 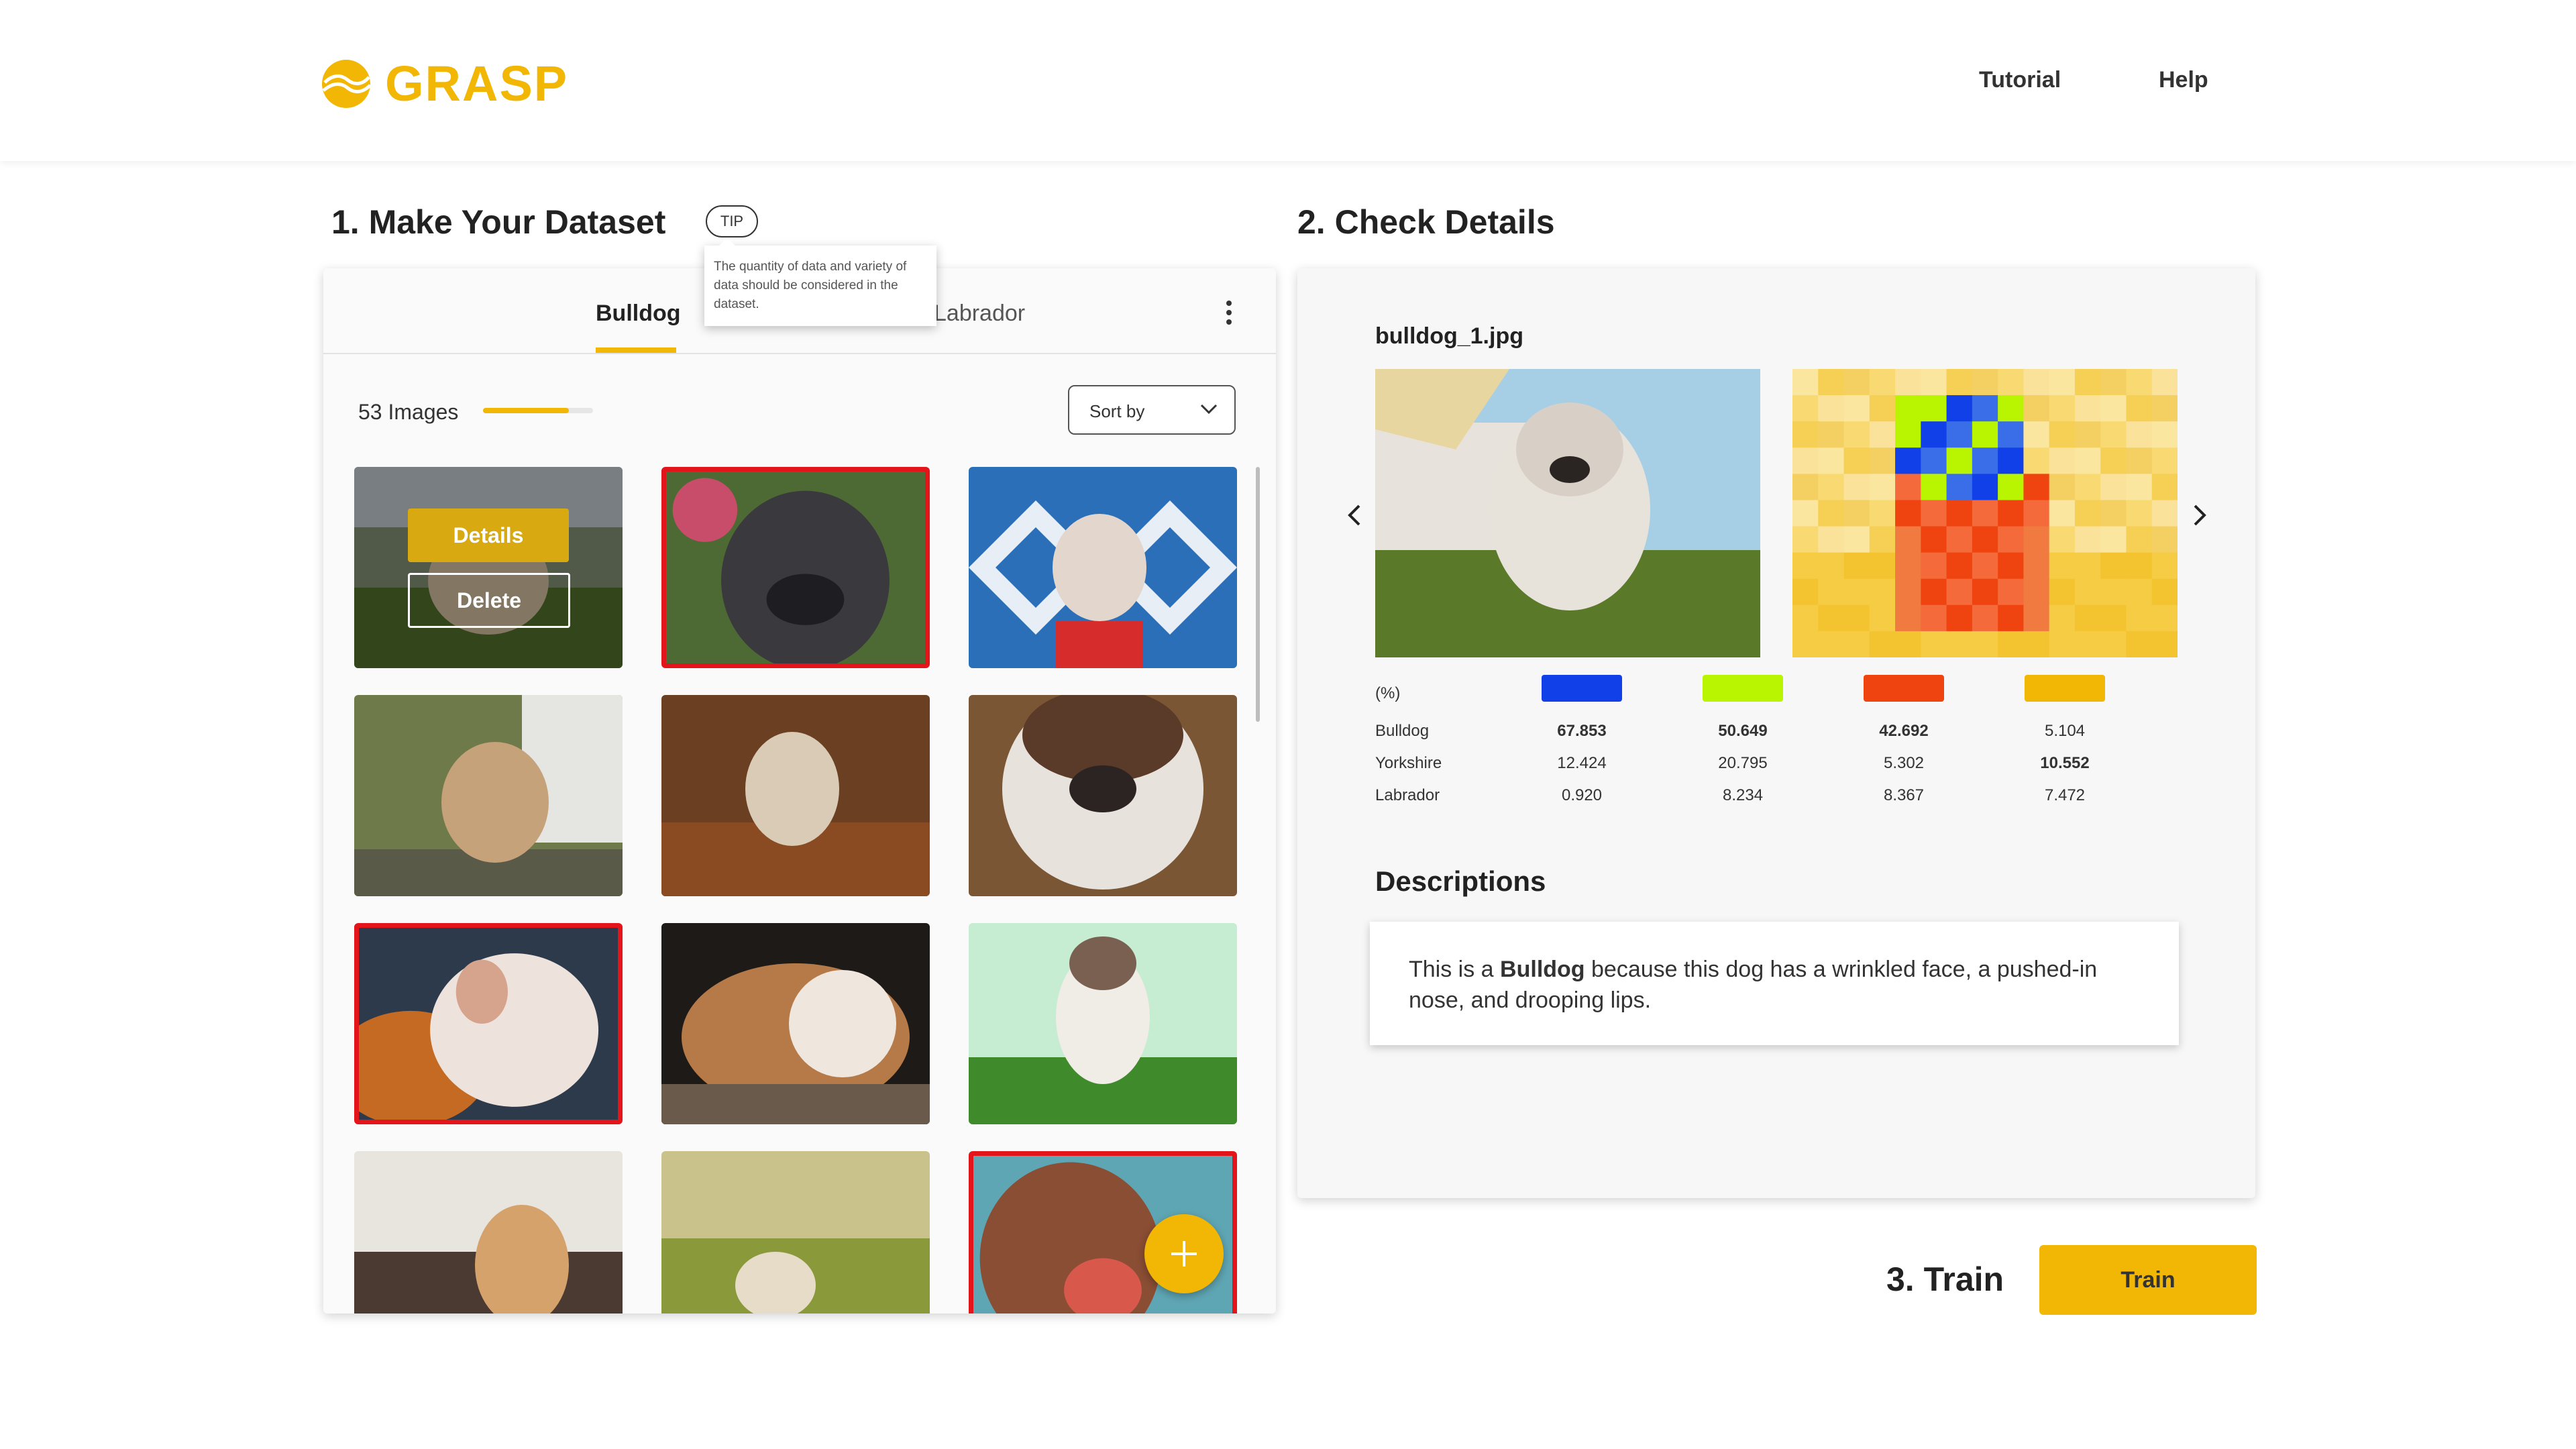 I want to click on details-button: Details, so click(x=488, y=535).